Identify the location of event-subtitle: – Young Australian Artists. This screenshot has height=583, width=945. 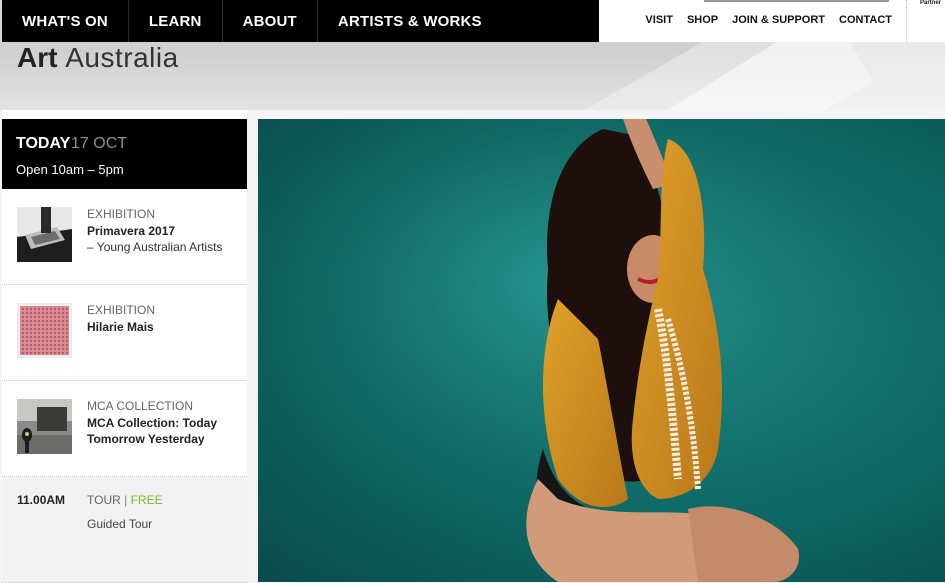
(155, 247).